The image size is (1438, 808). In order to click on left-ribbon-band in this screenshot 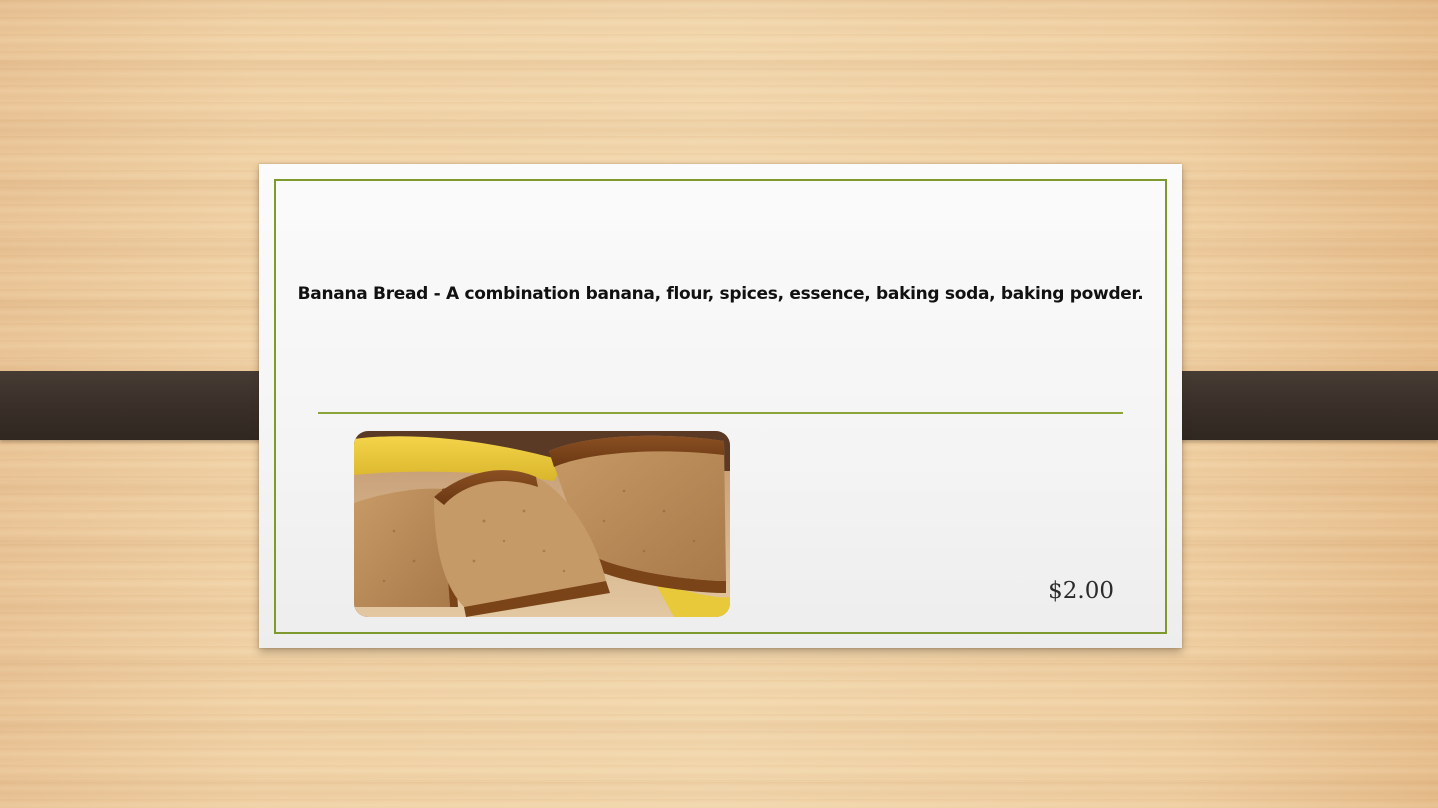, I will do `click(146, 405)`.